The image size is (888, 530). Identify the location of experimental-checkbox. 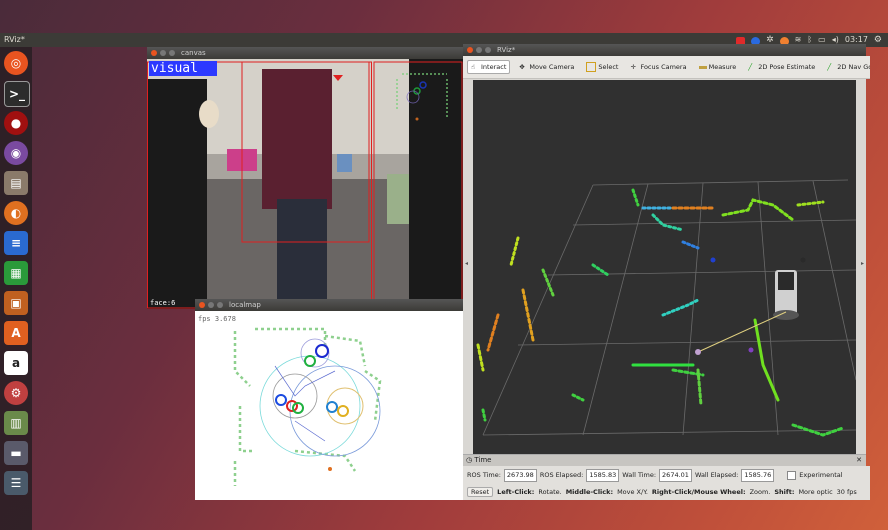
(792, 475).